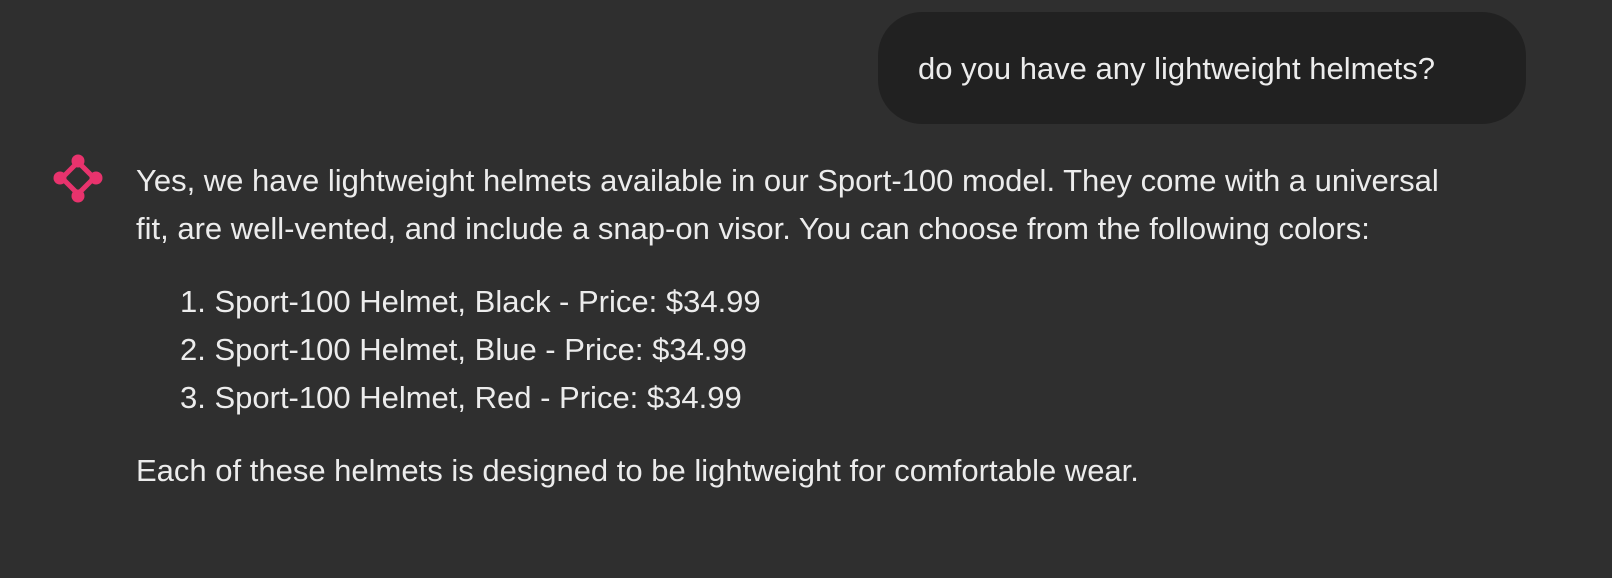 The height and width of the screenshot is (578, 1612). What do you see at coordinates (1176, 68) in the screenshot?
I see `user-message-text: do you have any lightweight helmets?` at bounding box center [1176, 68].